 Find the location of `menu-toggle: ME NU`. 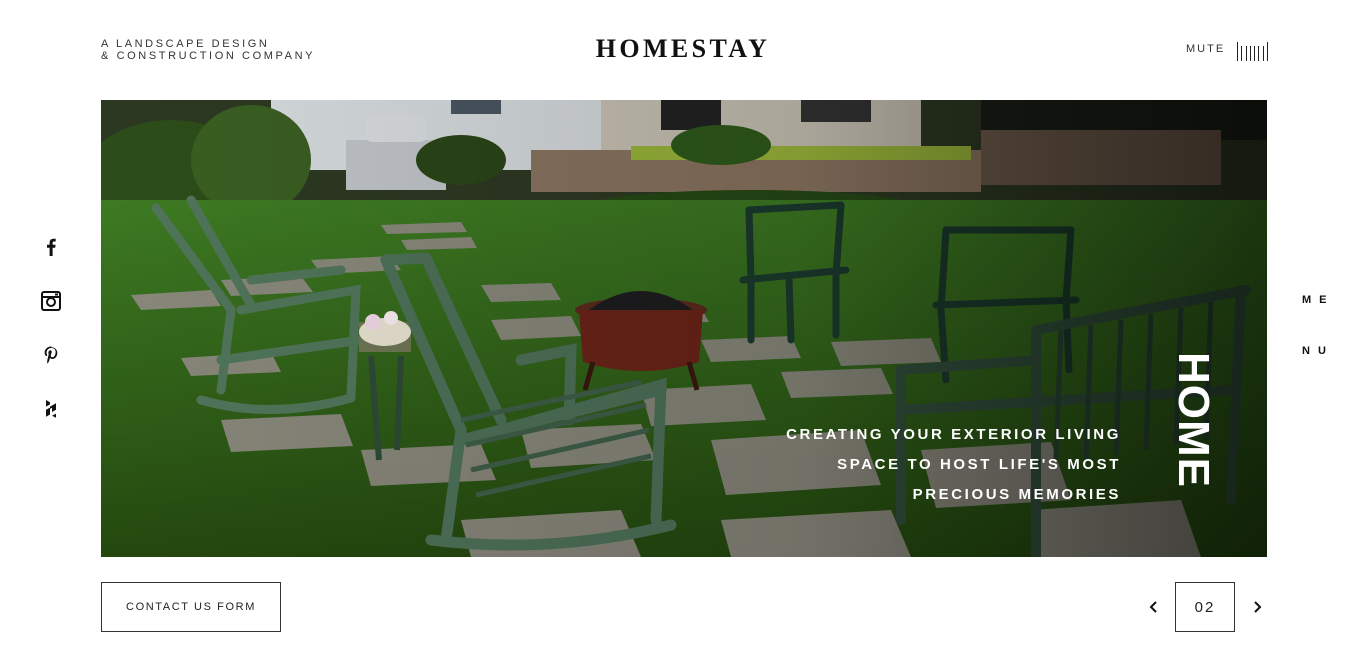

menu-toggle: ME NU is located at coordinates (1318, 345).